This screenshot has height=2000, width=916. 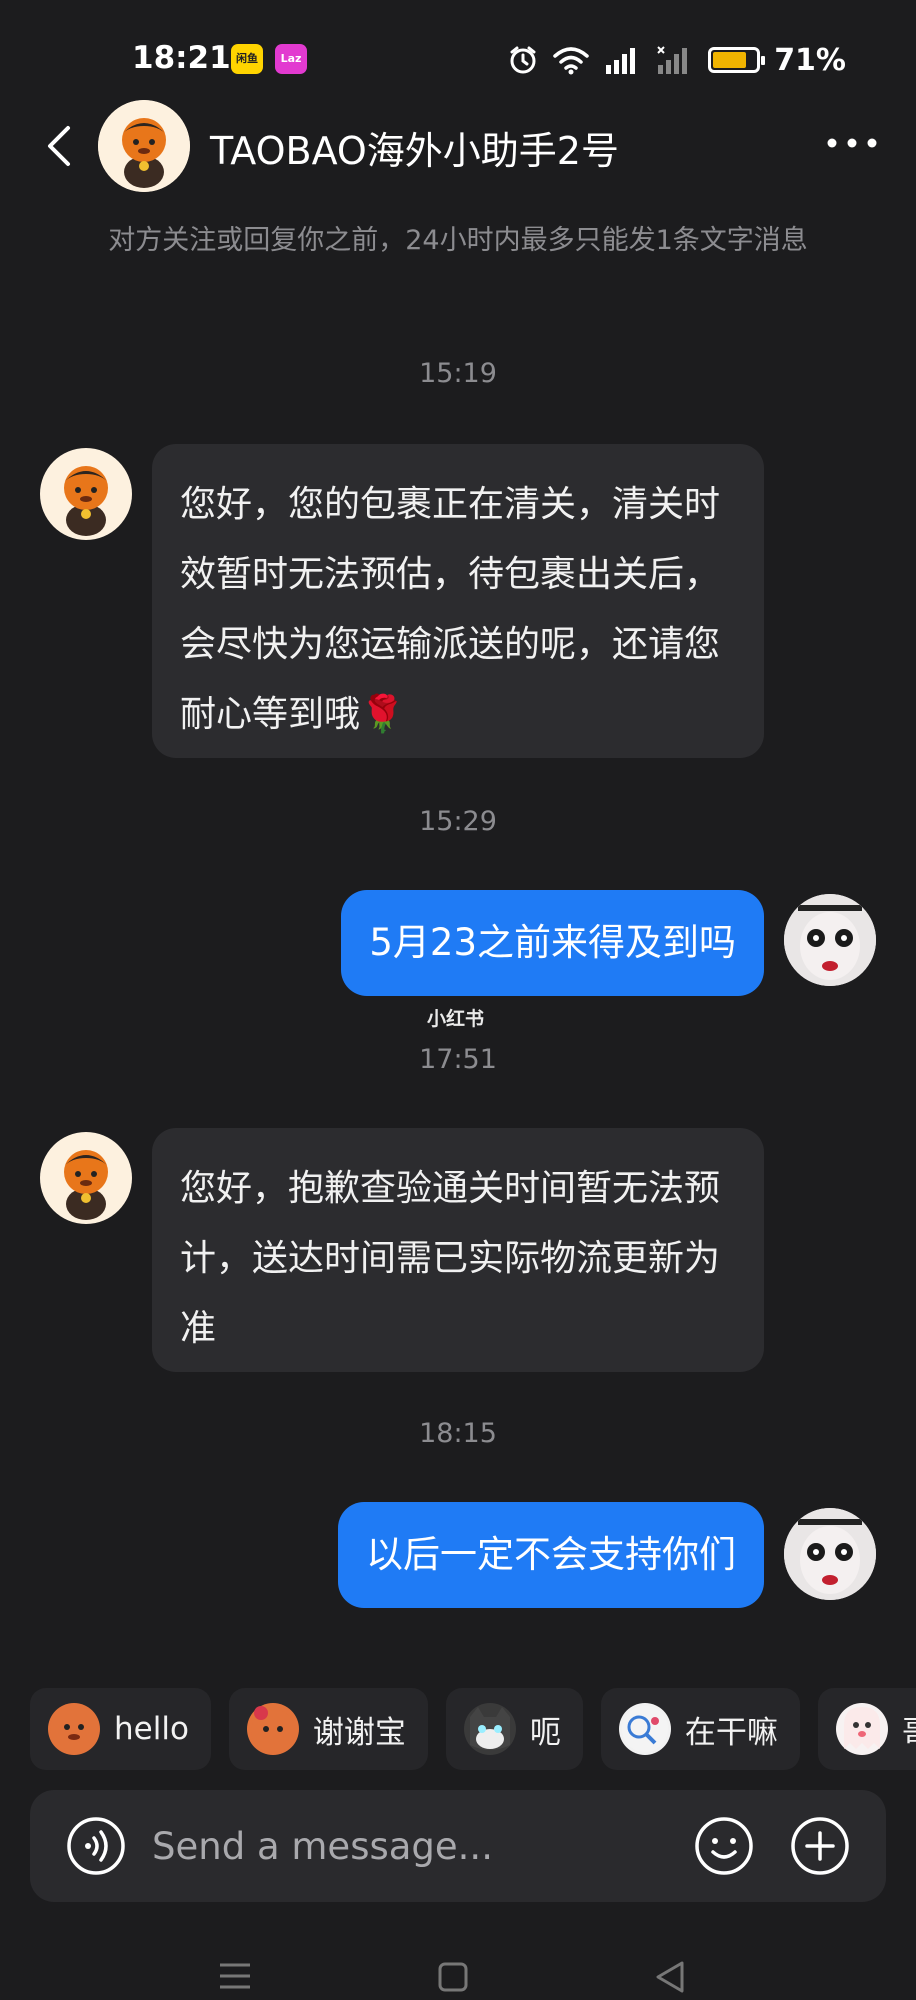 I want to click on message-timestamp: 18:15, so click(x=458, y=1433).